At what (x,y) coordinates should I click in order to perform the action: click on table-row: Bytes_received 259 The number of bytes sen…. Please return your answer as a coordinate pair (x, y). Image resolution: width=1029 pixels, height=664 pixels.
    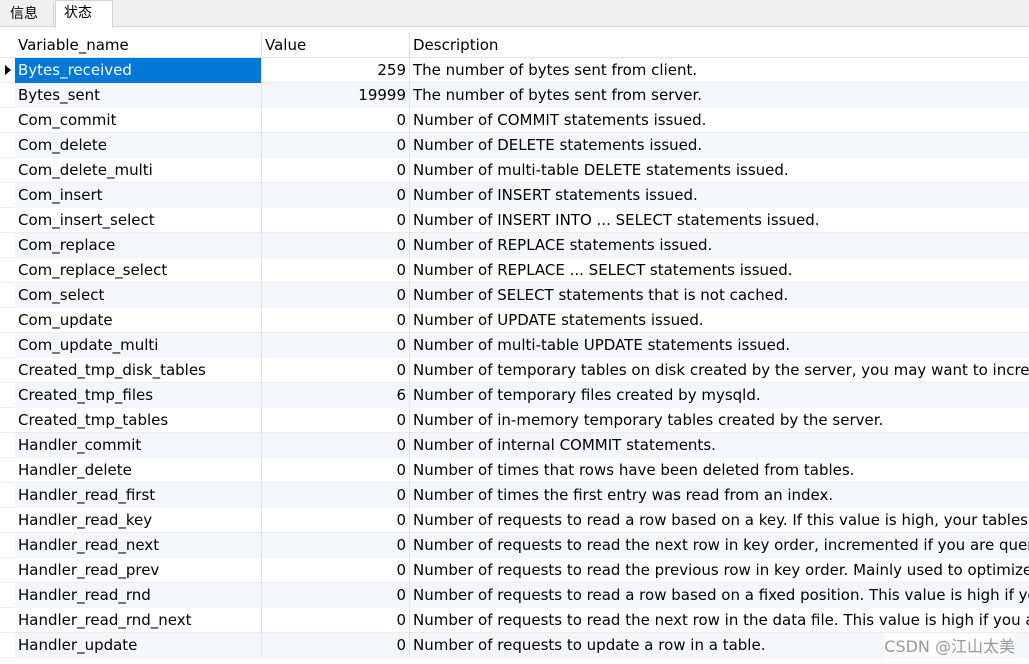
    Looking at the image, I should click on (514, 70).